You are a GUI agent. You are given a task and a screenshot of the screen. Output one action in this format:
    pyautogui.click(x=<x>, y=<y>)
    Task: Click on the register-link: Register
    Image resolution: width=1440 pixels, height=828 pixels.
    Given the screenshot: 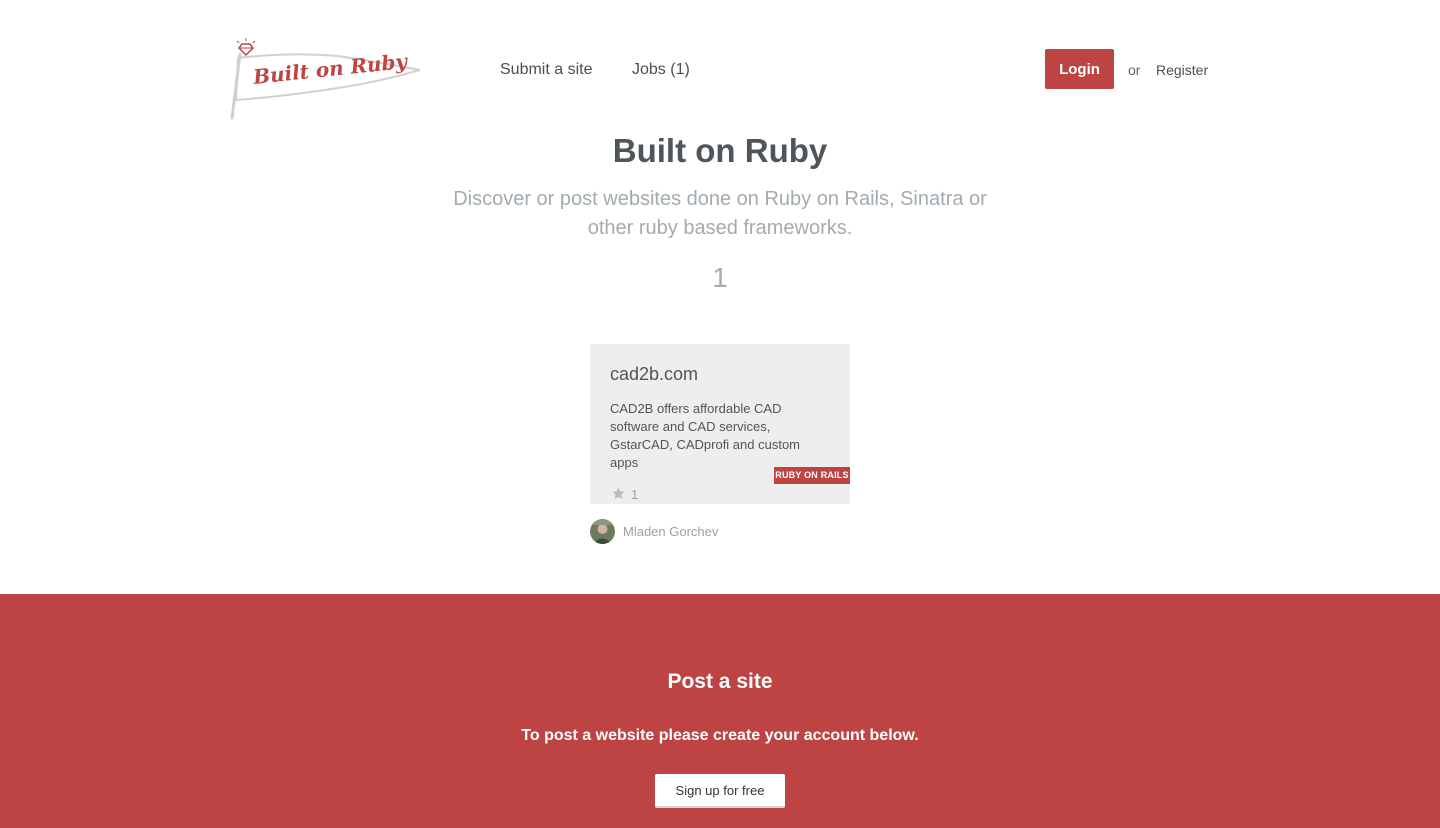 What is the action you would take?
    pyautogui.click(x=1182, y=70)
    